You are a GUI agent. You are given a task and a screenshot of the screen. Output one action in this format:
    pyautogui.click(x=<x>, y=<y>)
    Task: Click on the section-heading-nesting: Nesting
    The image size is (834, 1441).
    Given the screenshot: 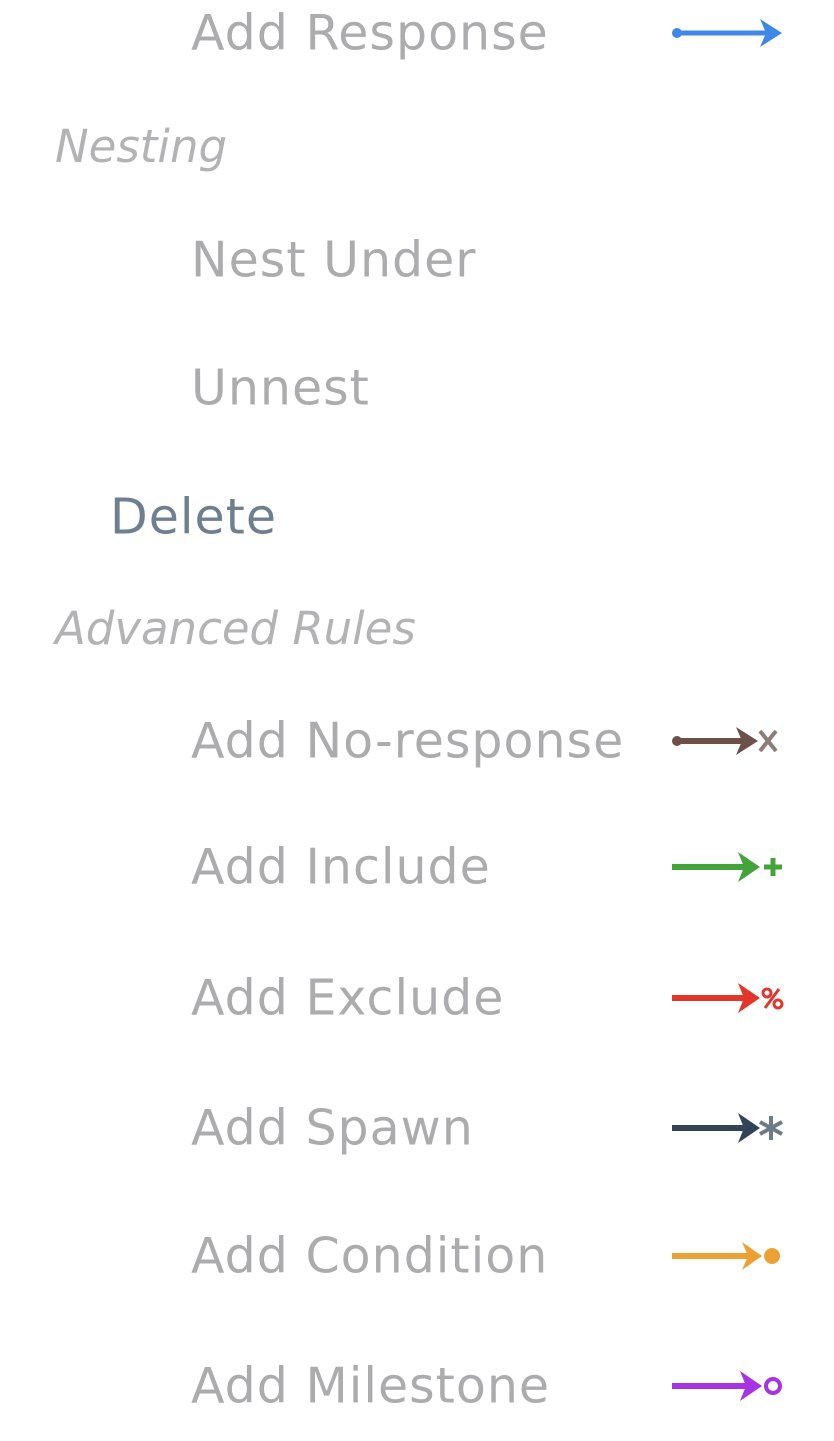 What is the action you would take?
    pyautogui.click(x=141, y=146)
    